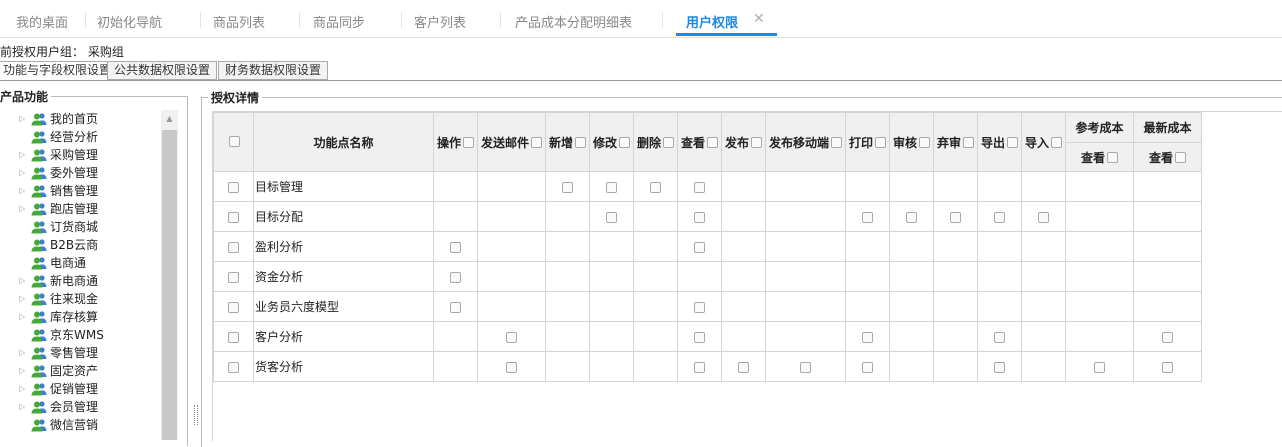  What do you see at coordinates (89, 245) in the screenshot?
I see `tree-item: B2B云商` at bounding box center [89, 245].